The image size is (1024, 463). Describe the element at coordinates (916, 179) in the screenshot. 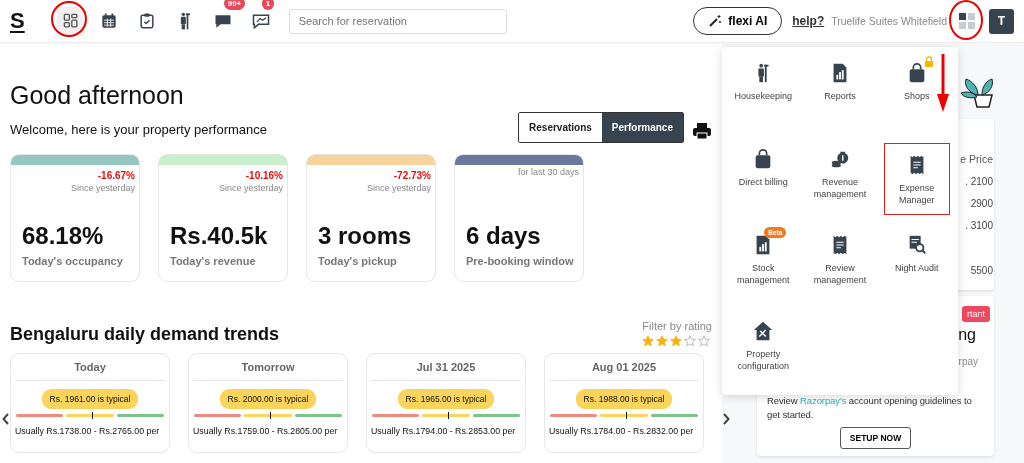

I see `app-menu-item: Expense Manager` at that location.